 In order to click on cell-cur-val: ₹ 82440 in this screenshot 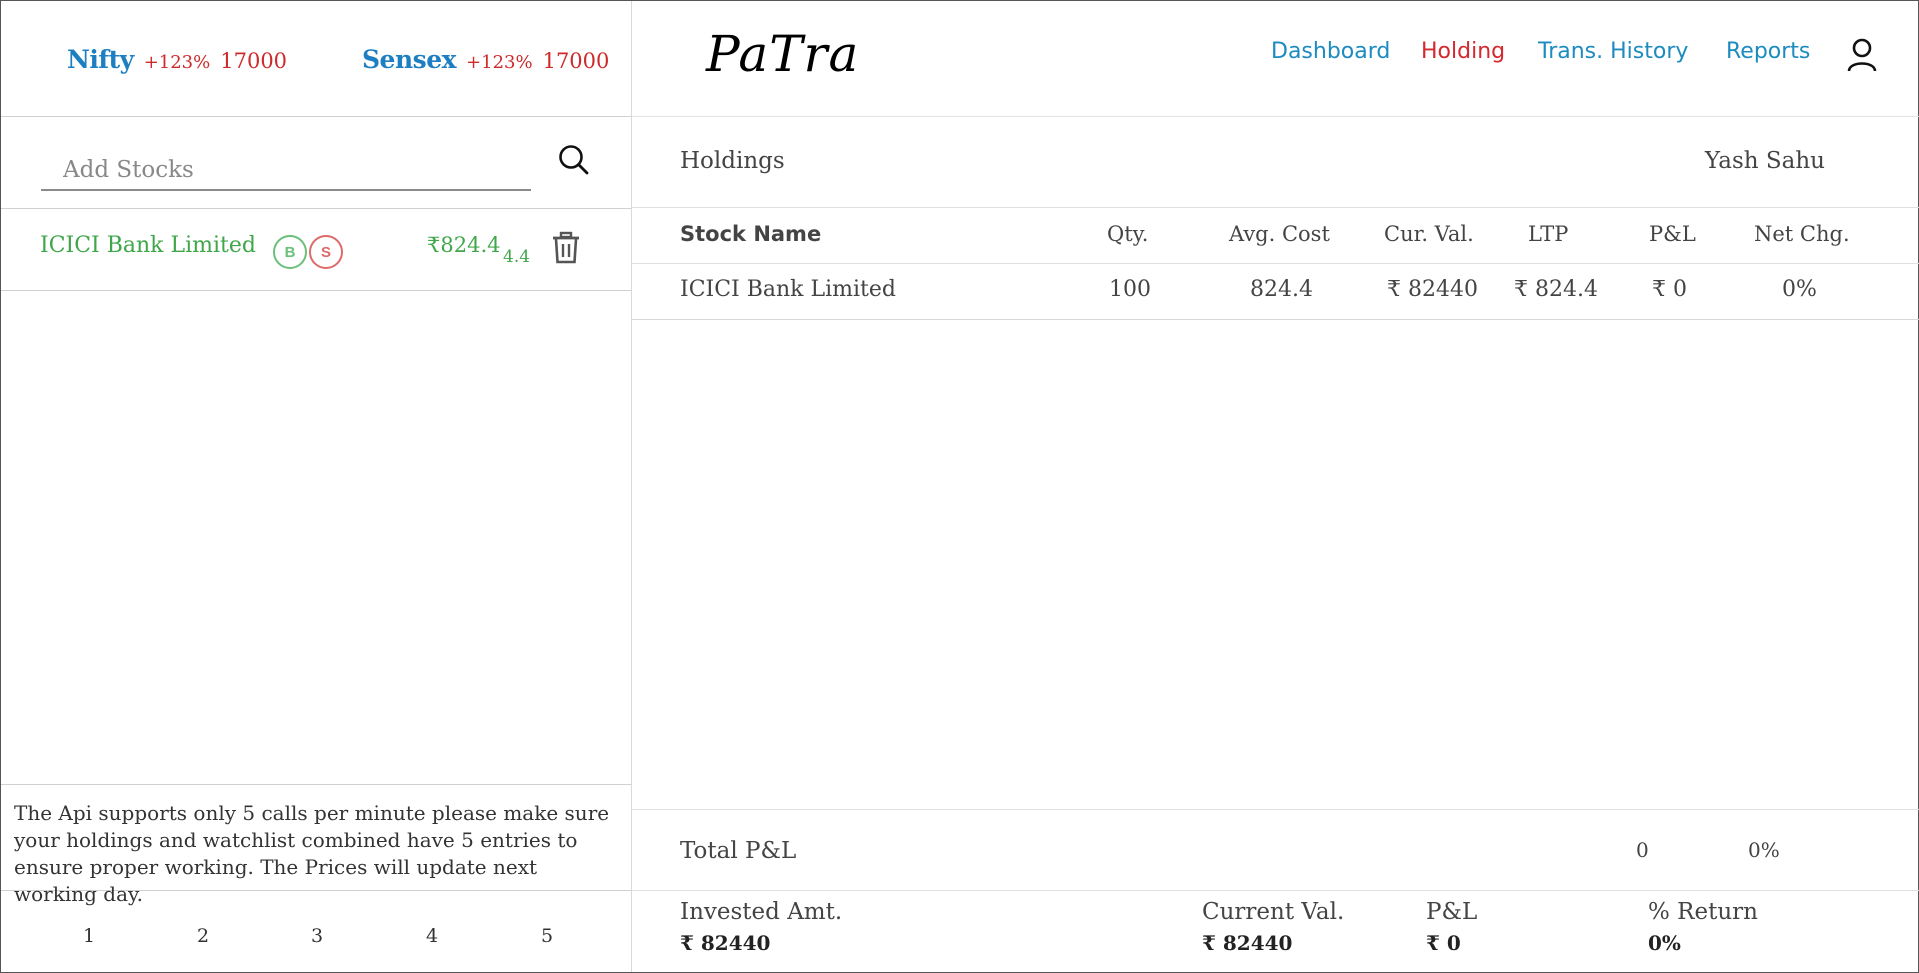, I will do `click(1432, 289)`.